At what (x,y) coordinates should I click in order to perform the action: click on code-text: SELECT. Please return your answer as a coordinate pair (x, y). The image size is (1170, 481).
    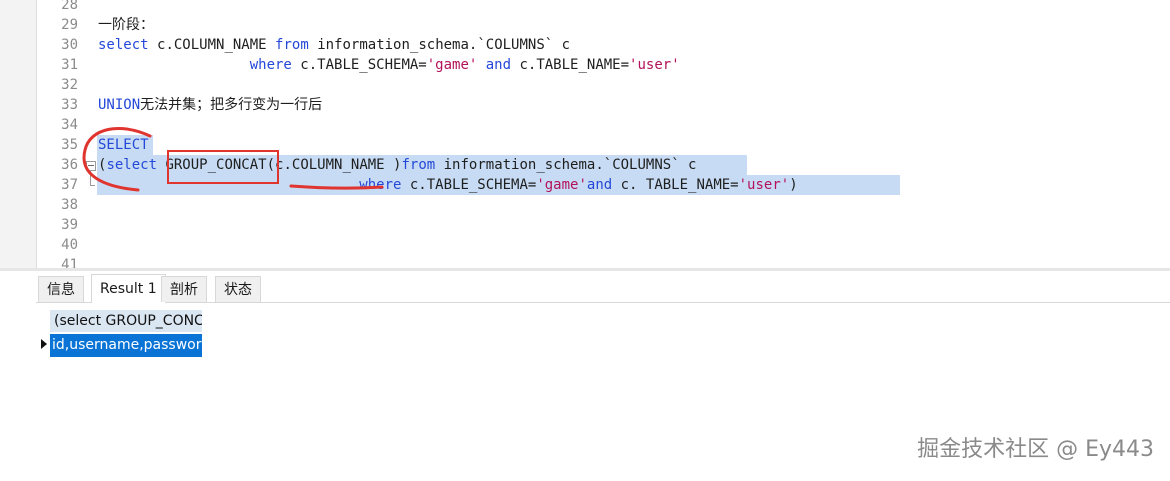
    Looking at the image, I should click on (123, 145).